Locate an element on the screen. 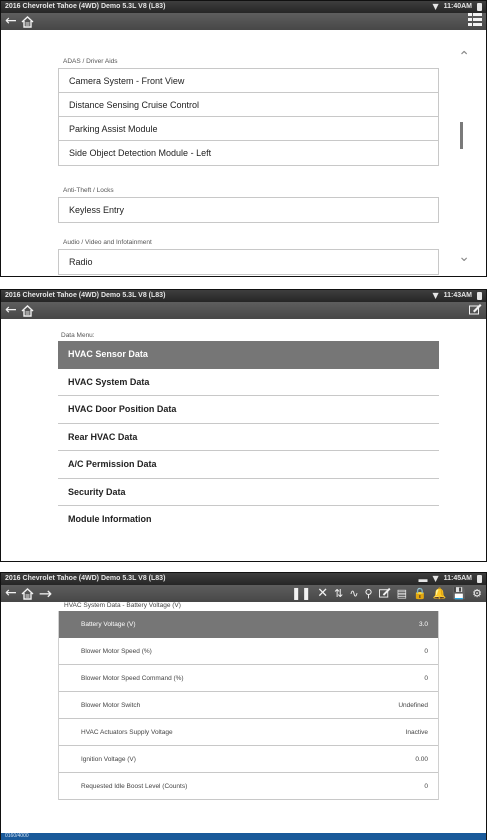 Image resolution: width=487 pixels, height=840 pixels. table-row: Requested Idle Boost Level (Counts) 0 is located at coordinates (248, 786).